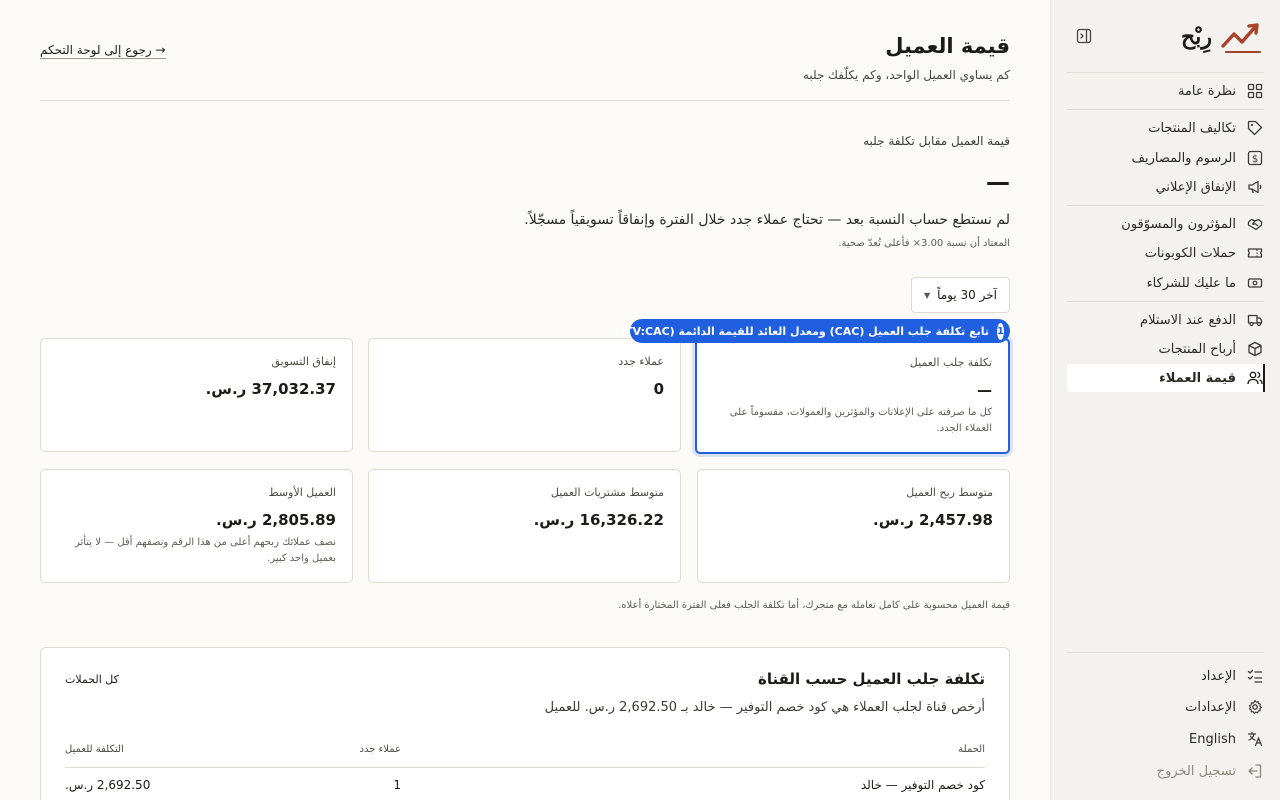 Image resolution: width=1280 pixels, height=800 pixels. What do you see at coordinates (1218, 676) in the screenshot?
I see `sidebar-item-label: الإعداد` at bounding box center [1218, 676].